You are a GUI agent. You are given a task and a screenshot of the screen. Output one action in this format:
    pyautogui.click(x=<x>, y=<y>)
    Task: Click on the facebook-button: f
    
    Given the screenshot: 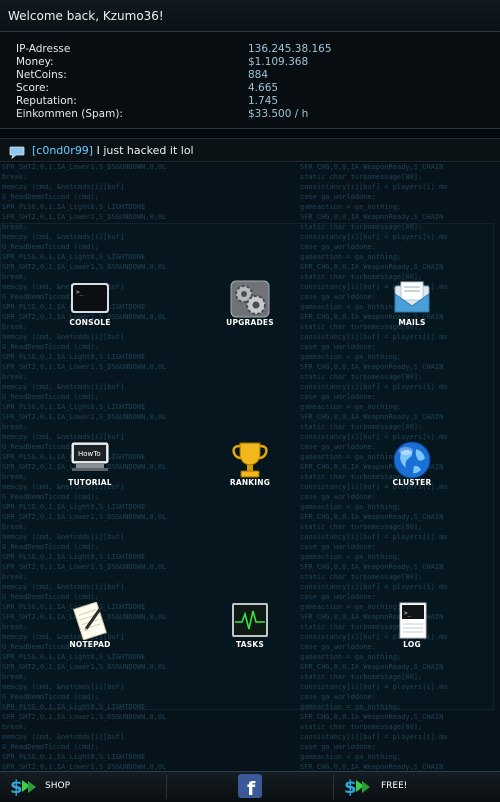 What is the action you would take?
    pyautogui.click(x=250, y=786)
    